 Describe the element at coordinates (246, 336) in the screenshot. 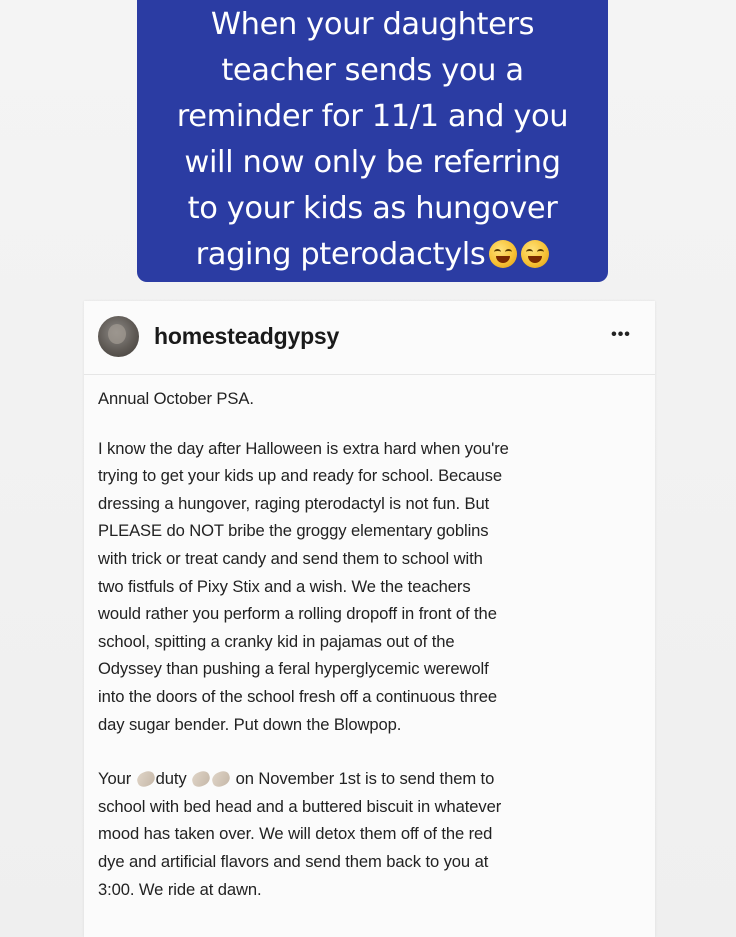

I see `username: homesteadgypsy` at that location.